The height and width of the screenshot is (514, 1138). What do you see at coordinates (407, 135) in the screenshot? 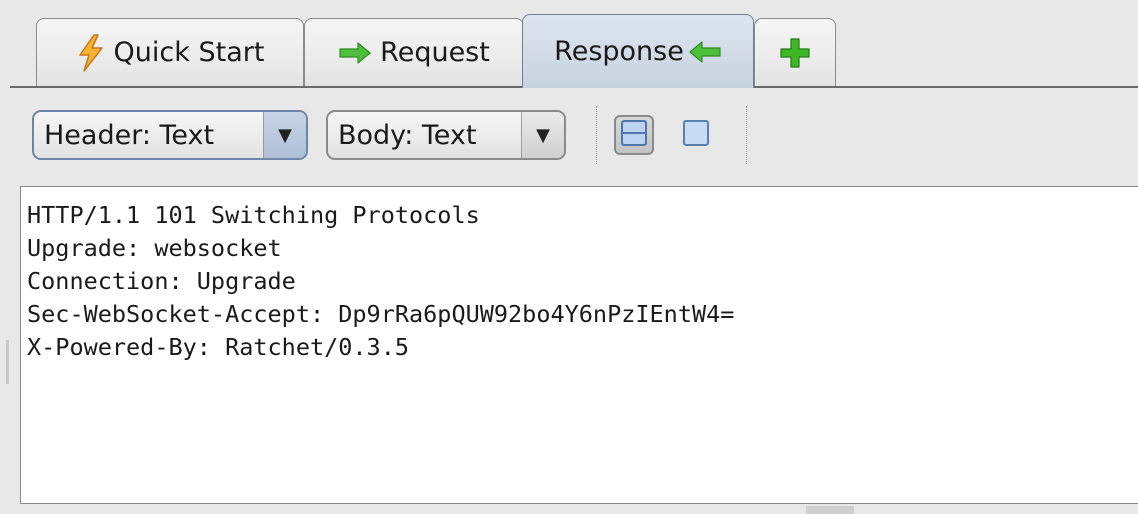
I see `body-format-value: Body: Text` at bounding box center [407, 135].